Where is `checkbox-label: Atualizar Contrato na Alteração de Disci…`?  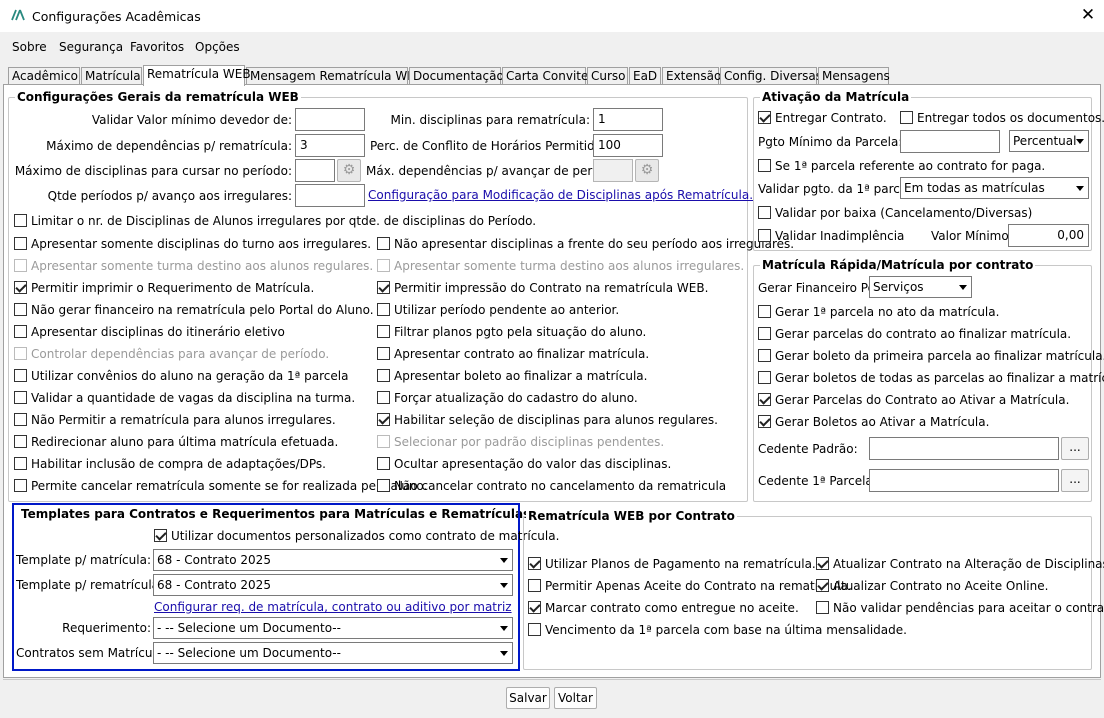
checkbox-label: Atualizar Contrato na Alteração de Disci… is located at coordinates (968, 564).